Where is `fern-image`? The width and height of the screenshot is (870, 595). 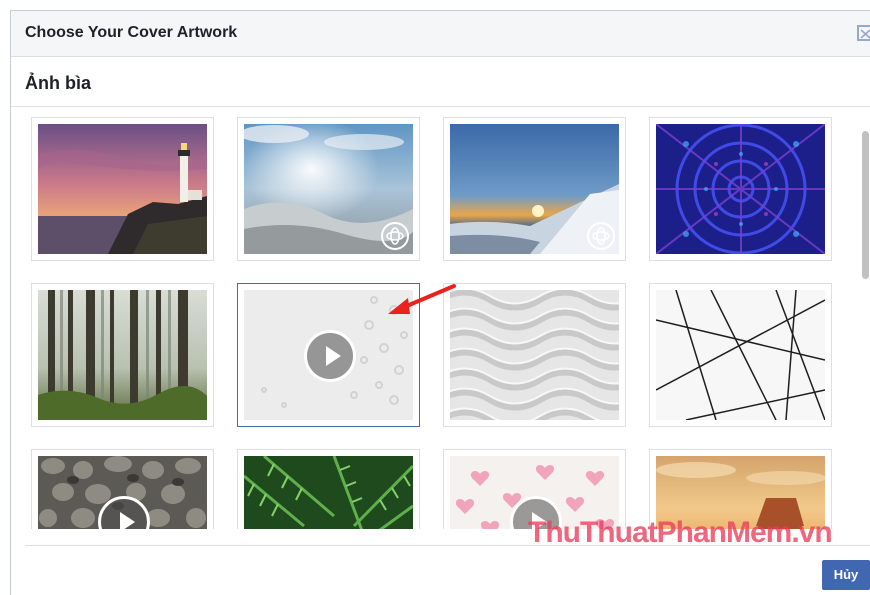 fern-image is located at coordinates (328, 492).